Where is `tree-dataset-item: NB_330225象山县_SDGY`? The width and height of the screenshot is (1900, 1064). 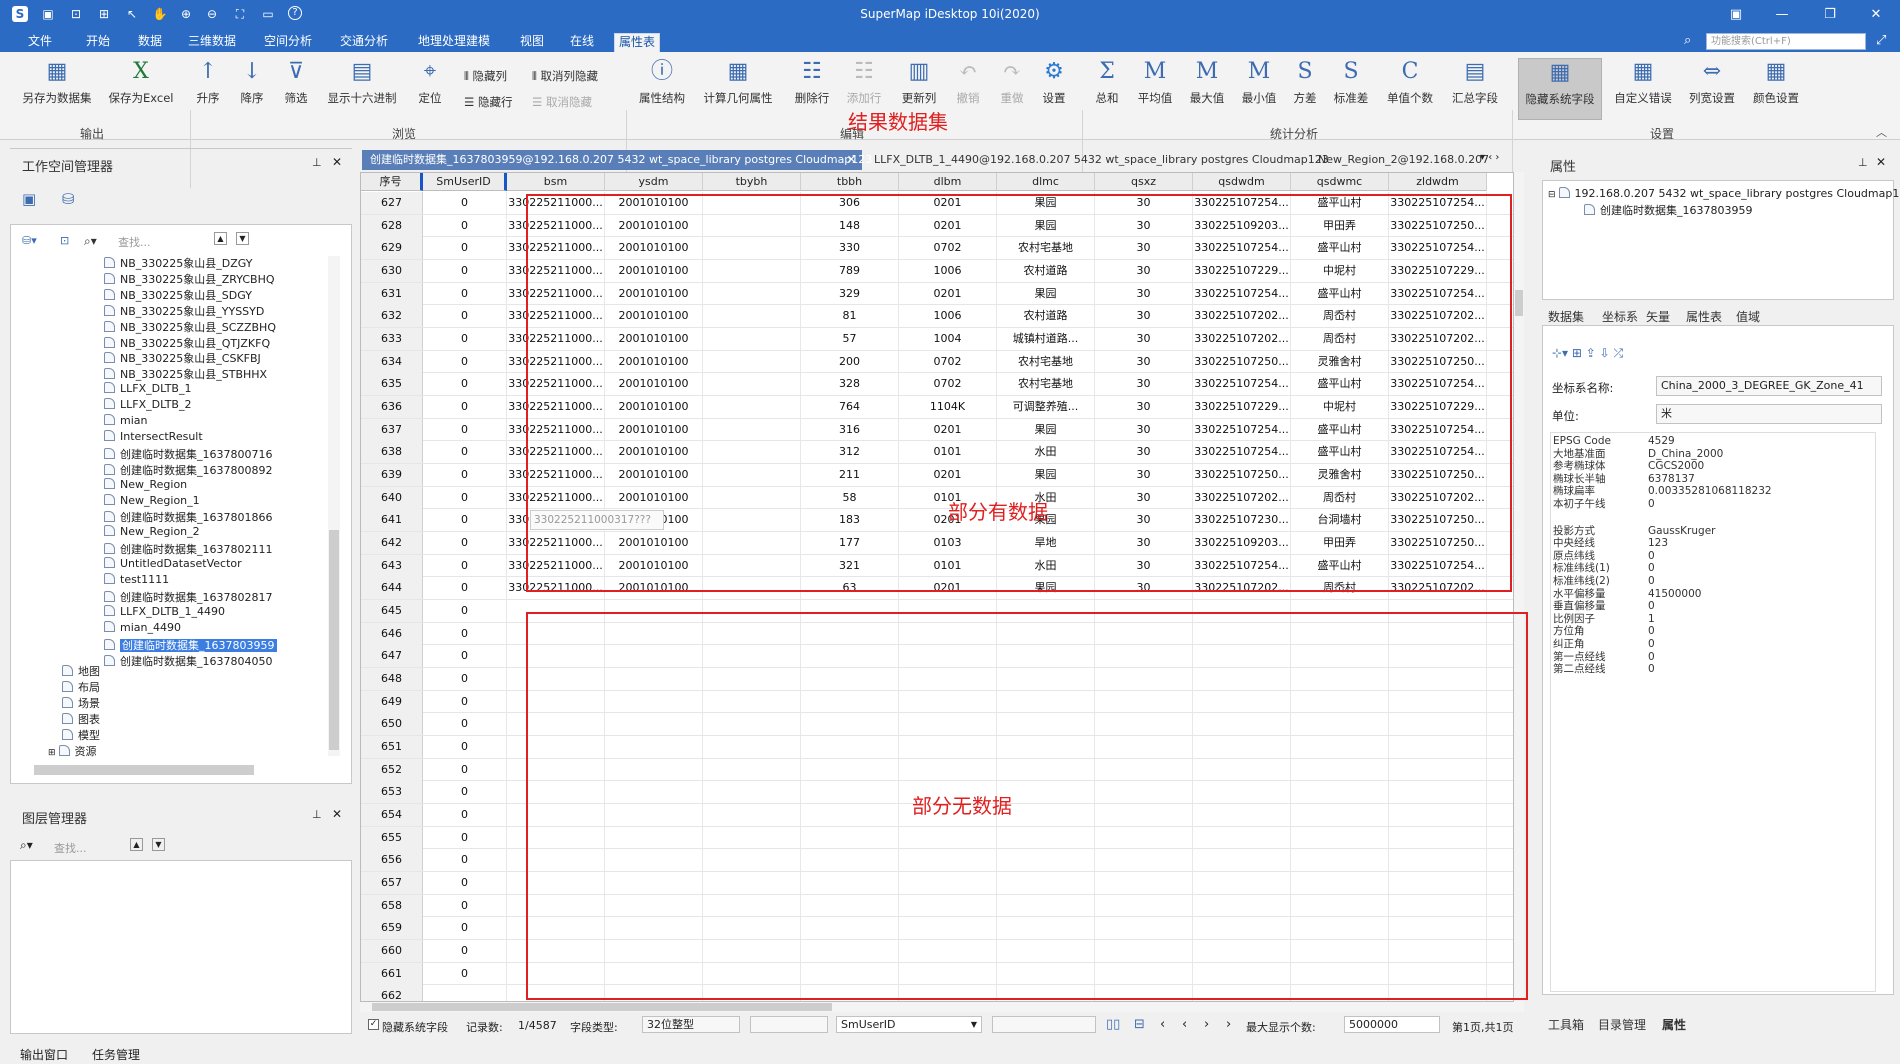
tree-dataset-item: NB_330225象山县_SDGY is located at coordinates (178, 295).